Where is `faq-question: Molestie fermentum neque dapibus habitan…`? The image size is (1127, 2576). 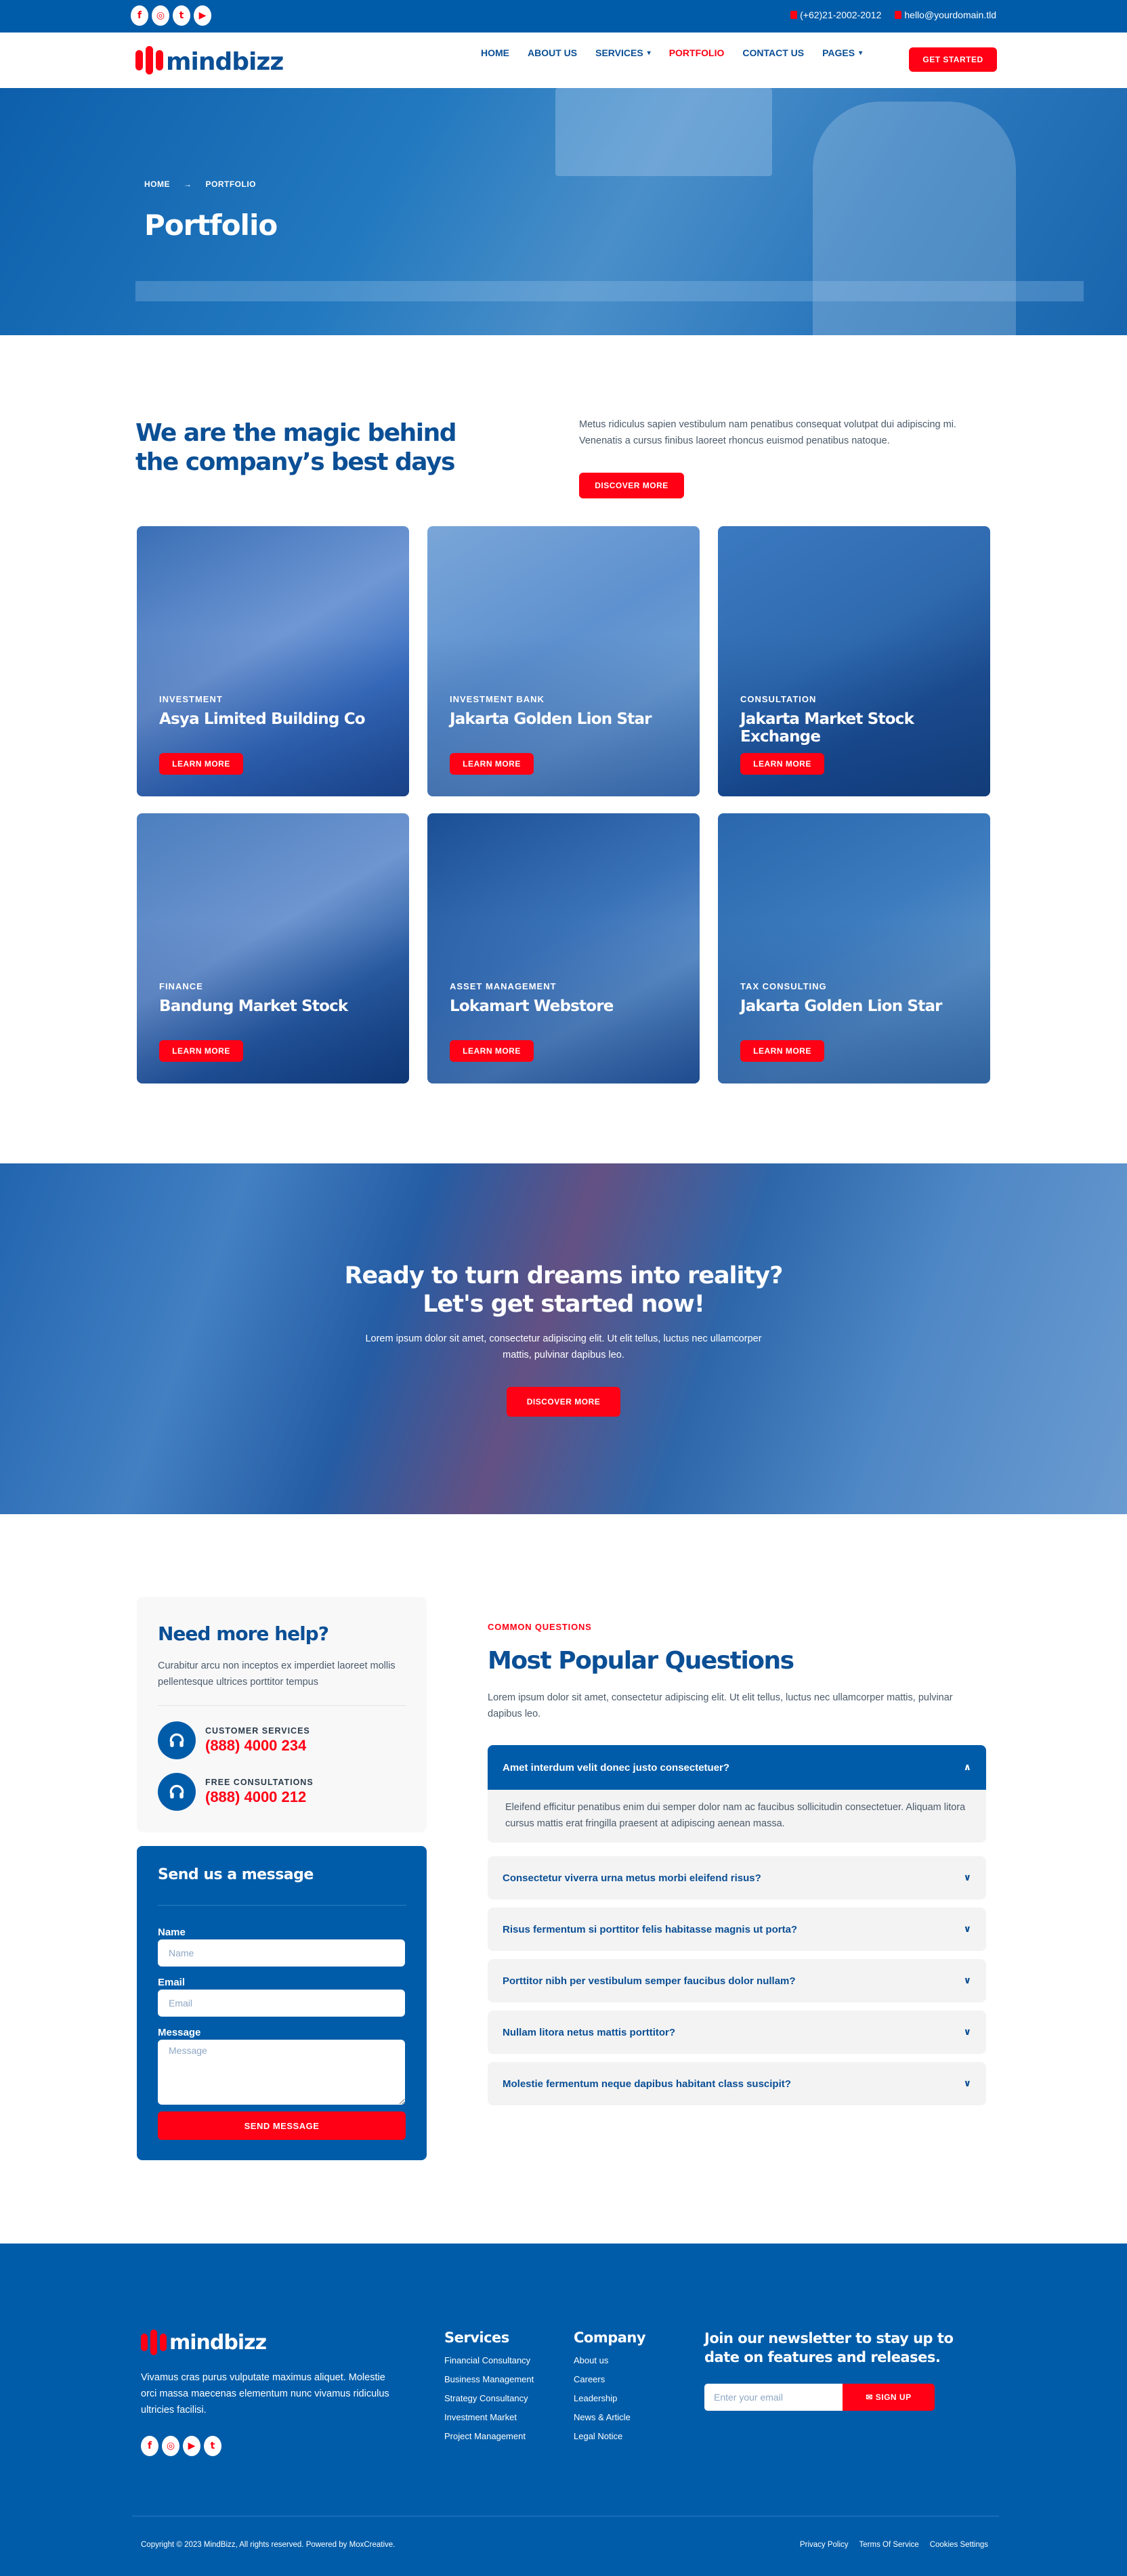
faq-question: Molestie fermentum neque dapibus habitan… is located at coordinates (737, 2083).